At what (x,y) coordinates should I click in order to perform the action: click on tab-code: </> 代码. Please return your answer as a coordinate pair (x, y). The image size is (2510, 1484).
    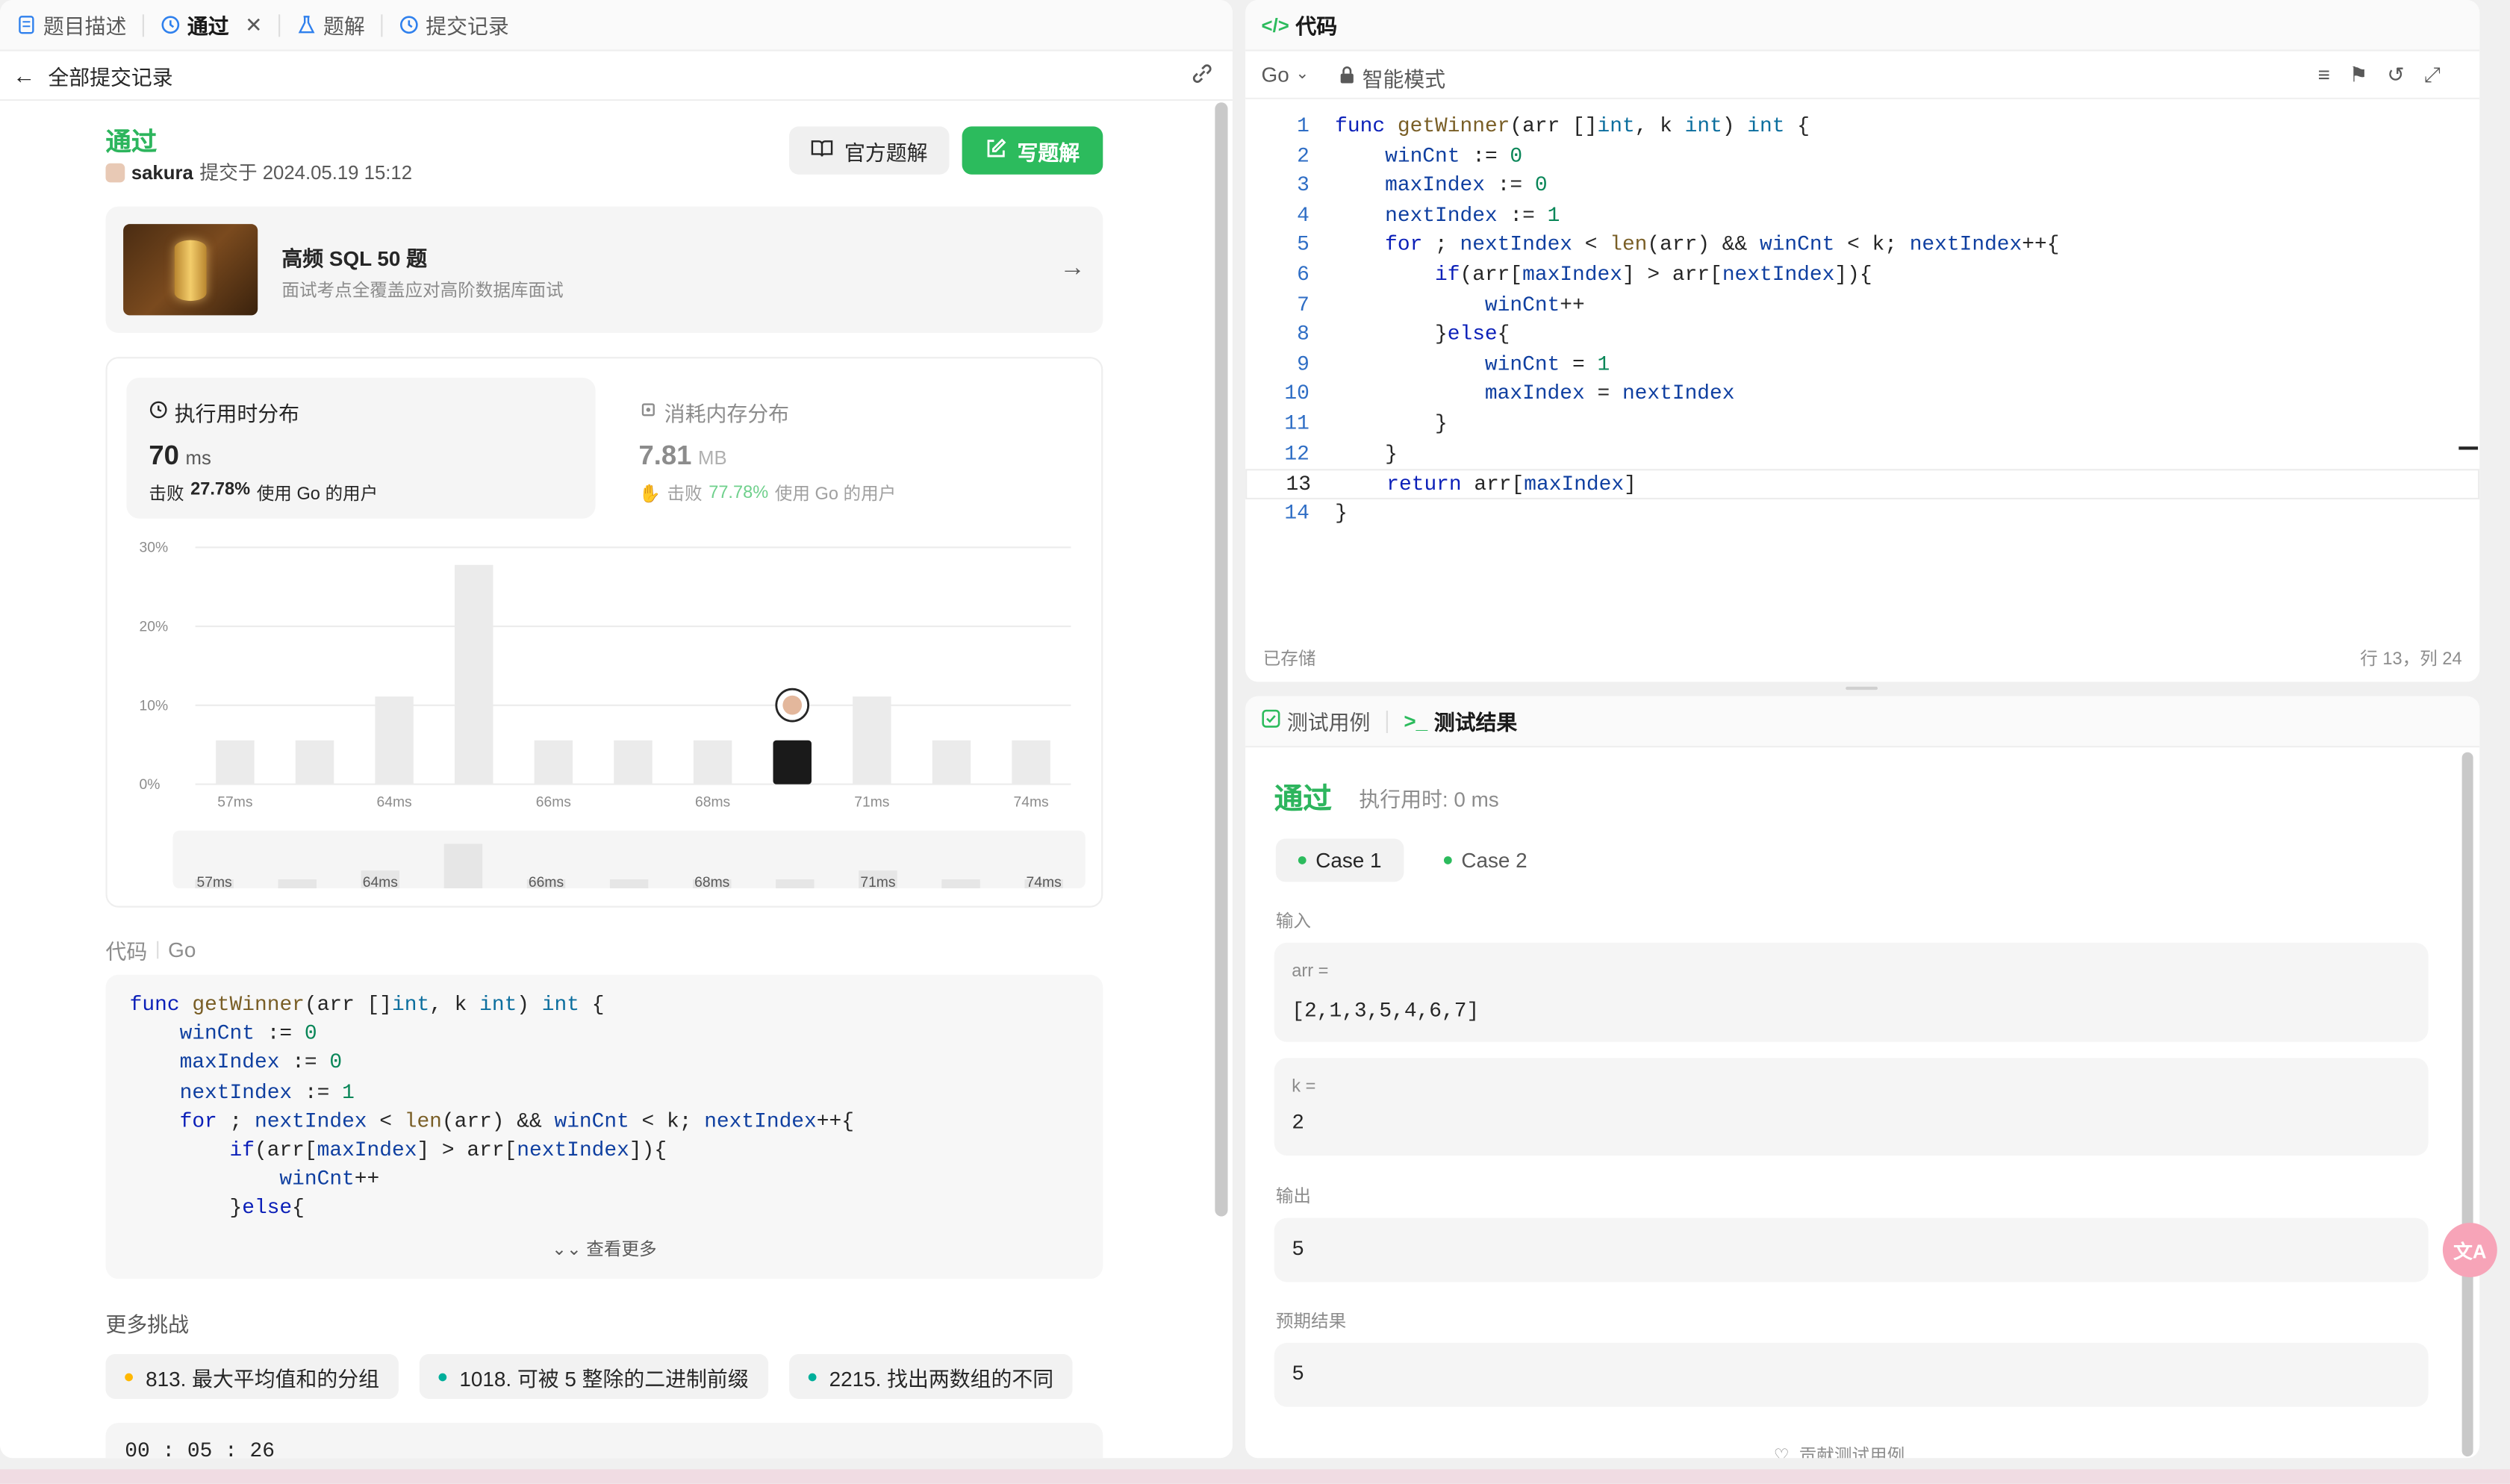
    Looking at the image, I should click on (1299, 25).